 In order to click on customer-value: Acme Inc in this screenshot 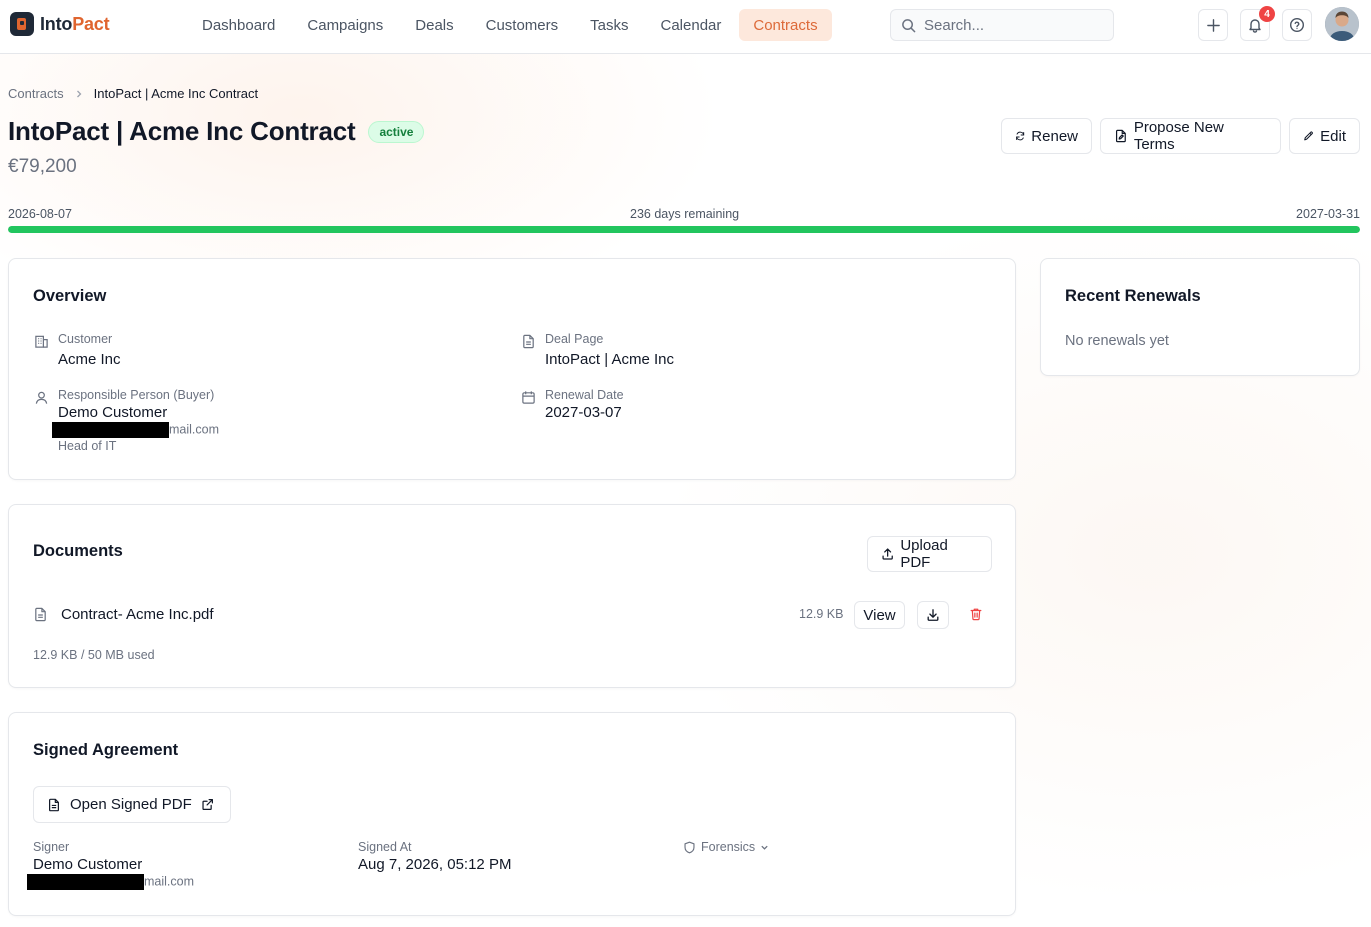, I will do `click(89, 359)`.